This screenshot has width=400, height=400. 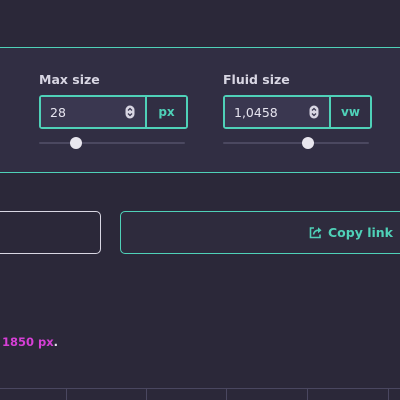 What do you see at coordinates (165, 112) in the screenshot?
I see `max-size-unit: px` at bounding box center [165, 112].